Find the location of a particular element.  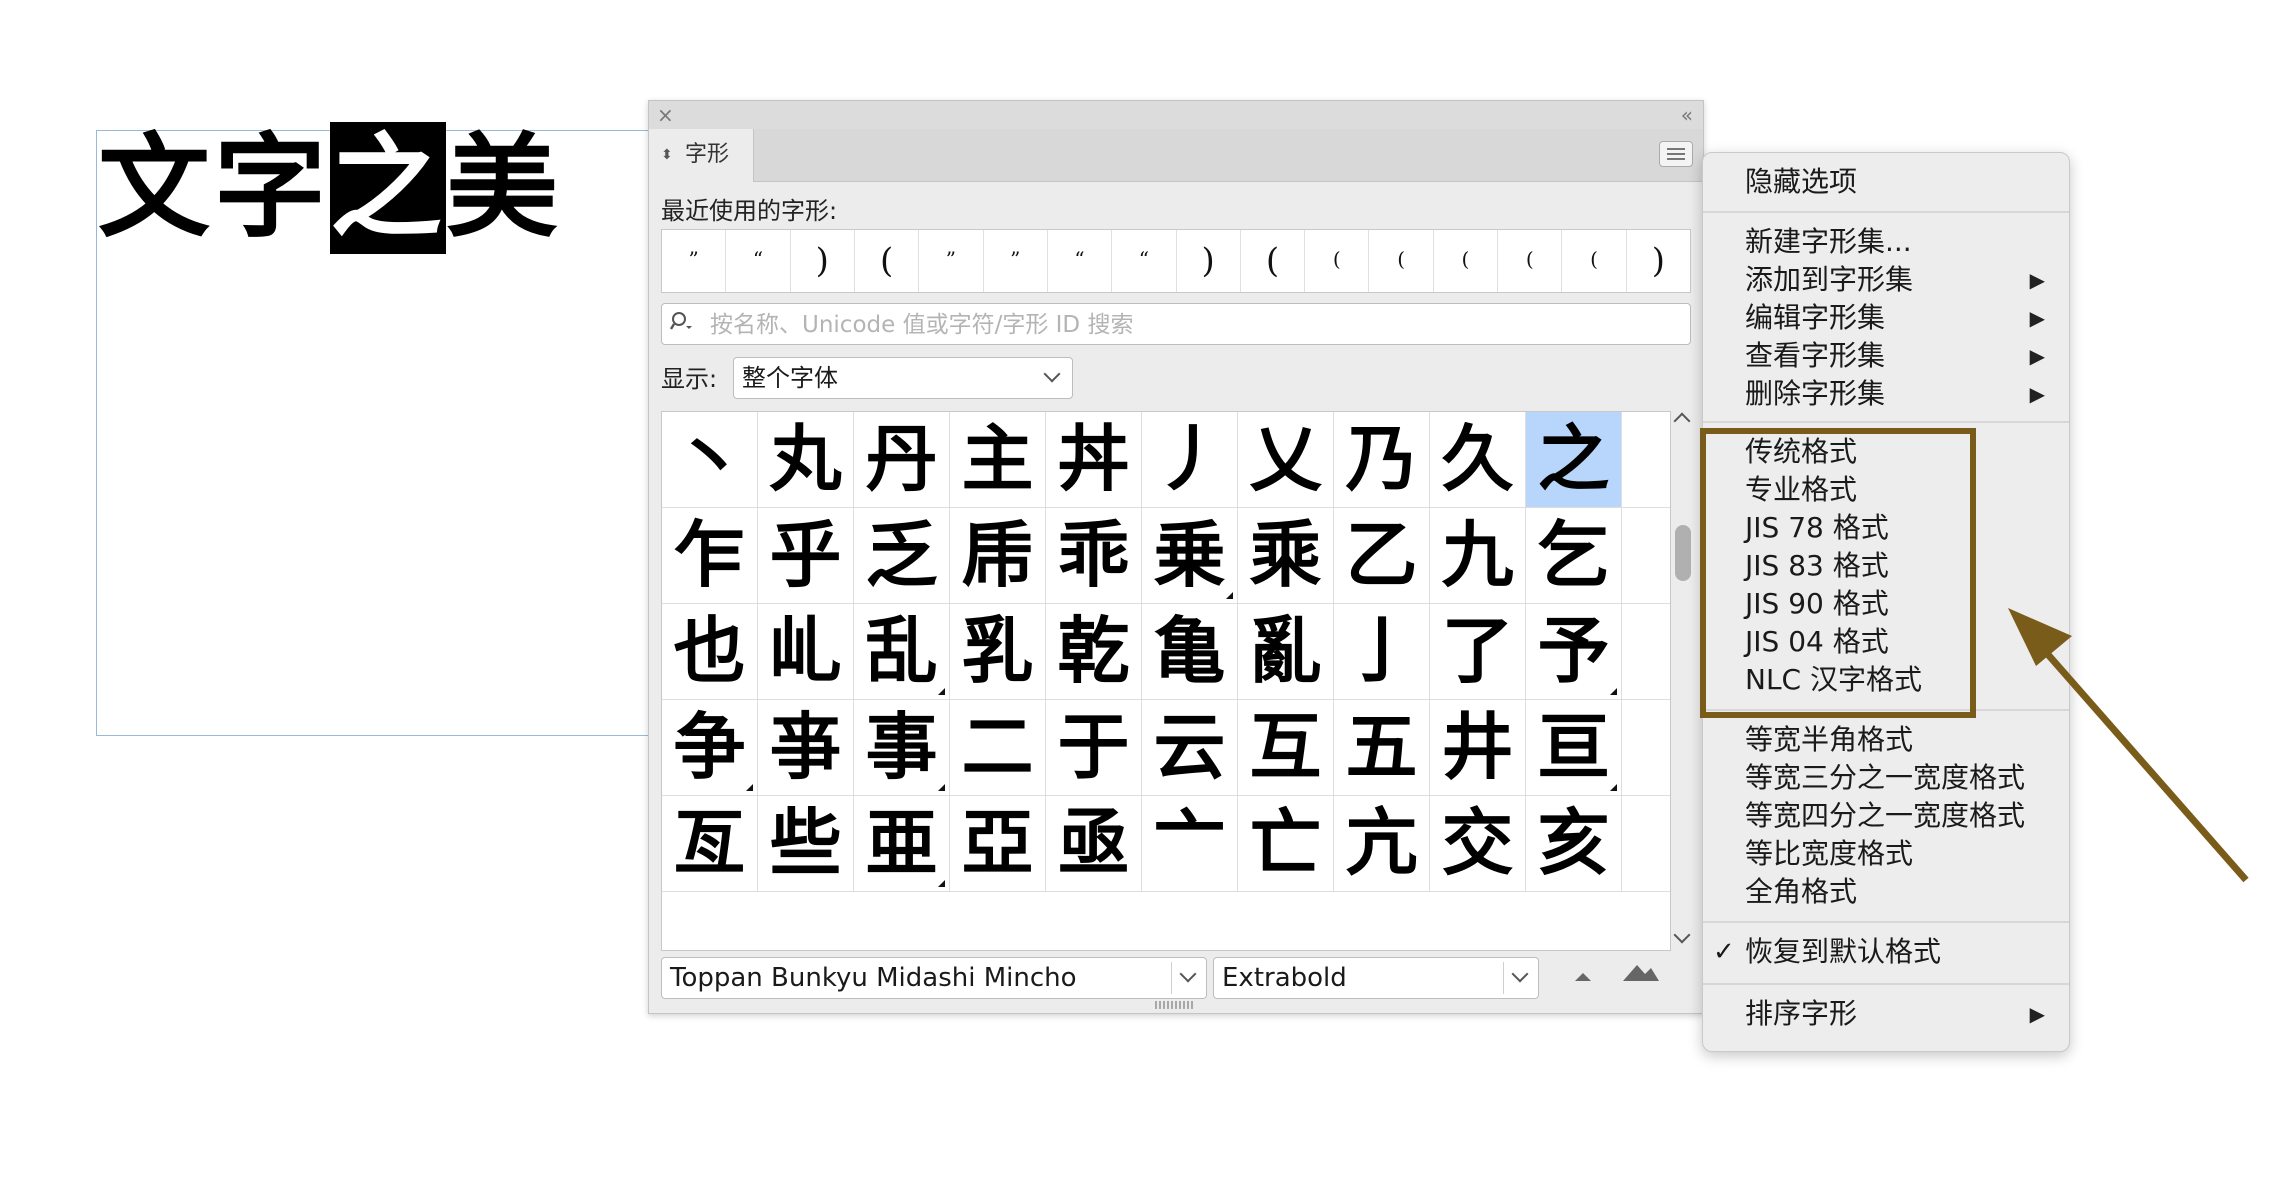

font-family-dropdown: Toppan Bunkyu Midashi Mincho is located at coordinates (934, 978).